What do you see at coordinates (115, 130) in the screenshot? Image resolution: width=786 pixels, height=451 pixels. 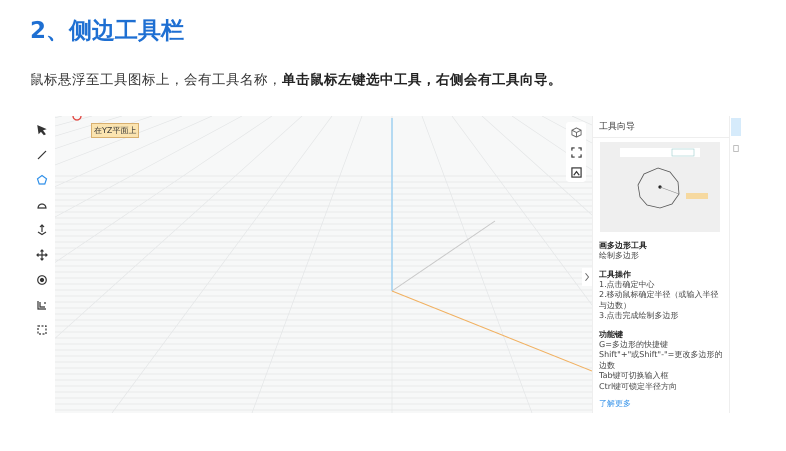 I see `tooltip: 在YZ平面上` at bounding box center [115, 130].